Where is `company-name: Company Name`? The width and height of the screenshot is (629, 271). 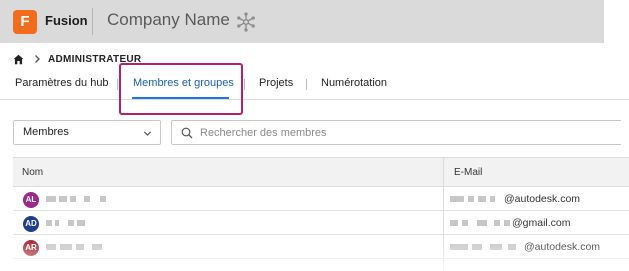 company-name: Company Name is located at coordinates (168, 20).